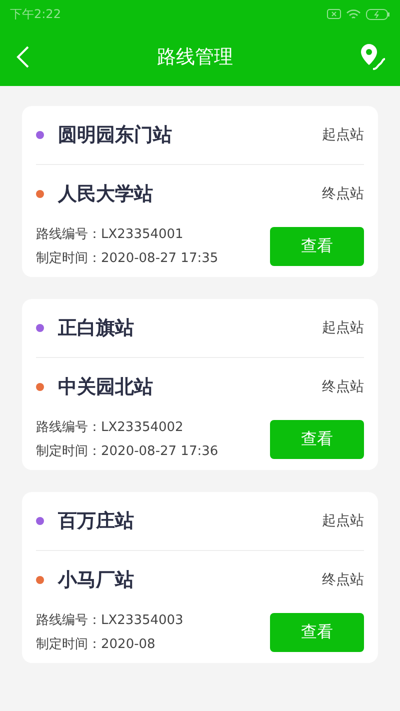  What do you see at coordinates (106, 387) in the screenshot?
I see `station-name: 中关园北站` at bounding box center [106, 387].